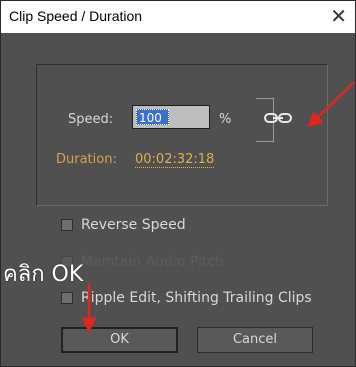 The height and width of the screenshot is (367, 356). What do you see at coordinates (175, 160) in the screenshot?
I see `duration-value: 00:02:32:18` at bounding box center [175, 160].